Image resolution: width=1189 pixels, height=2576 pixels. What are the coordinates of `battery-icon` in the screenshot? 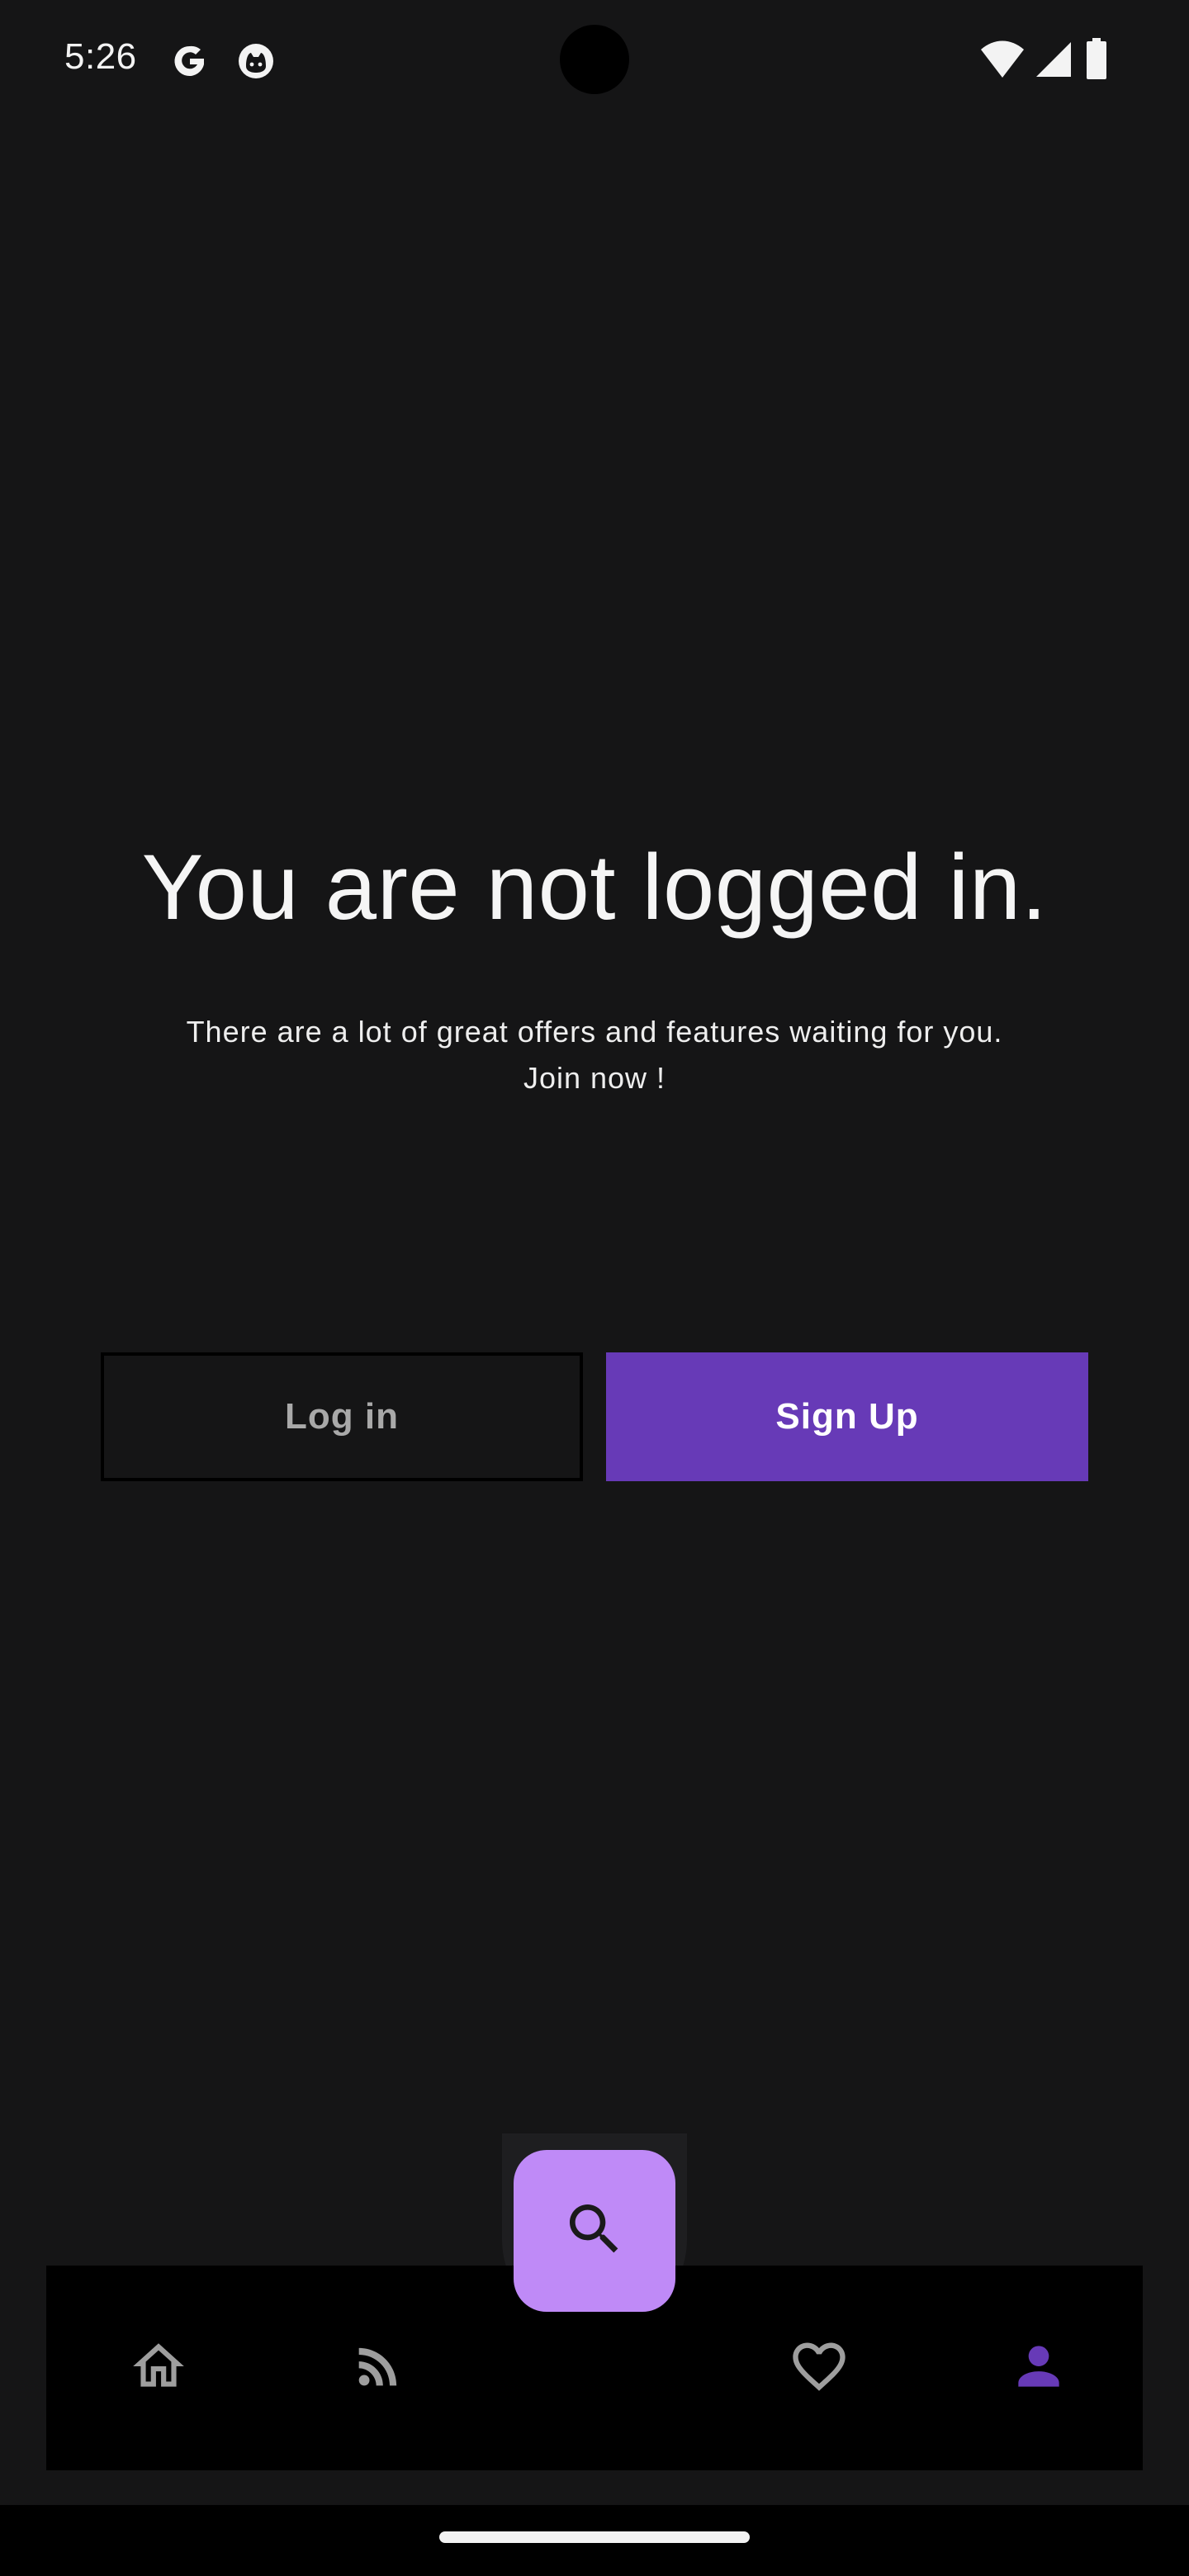 It's located at (1096, 59).